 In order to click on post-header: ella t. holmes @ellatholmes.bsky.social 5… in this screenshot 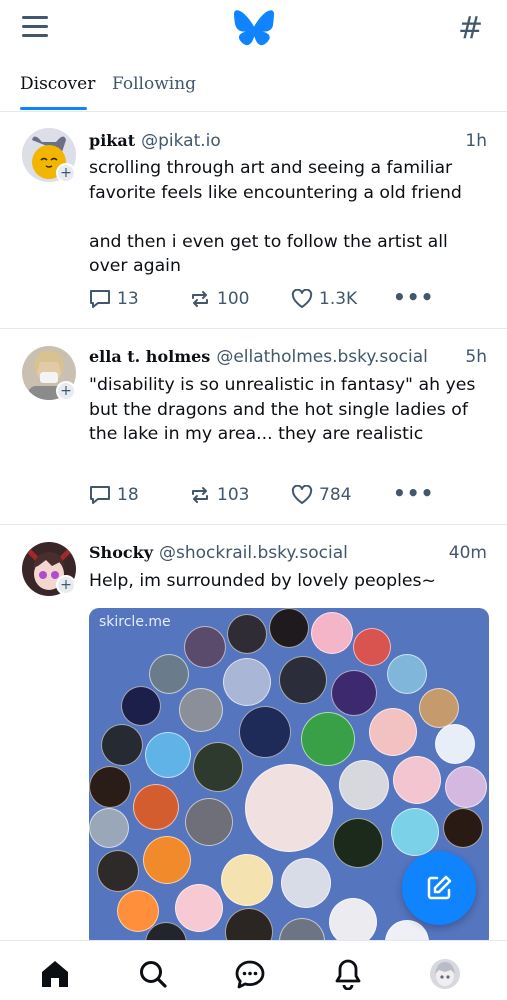, I will do `click(288, 359)`.